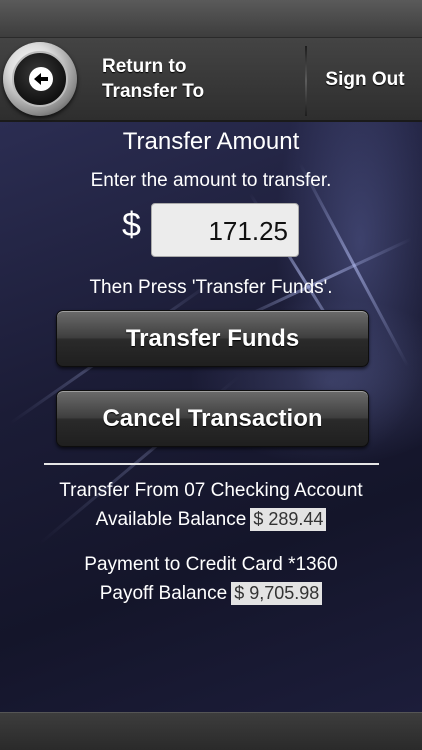  What do you see at coordinates (211, 564) in the screenshot?
I see `payment-to-line: Payment to Credit Card *1360` at bounding box center [211, 564].